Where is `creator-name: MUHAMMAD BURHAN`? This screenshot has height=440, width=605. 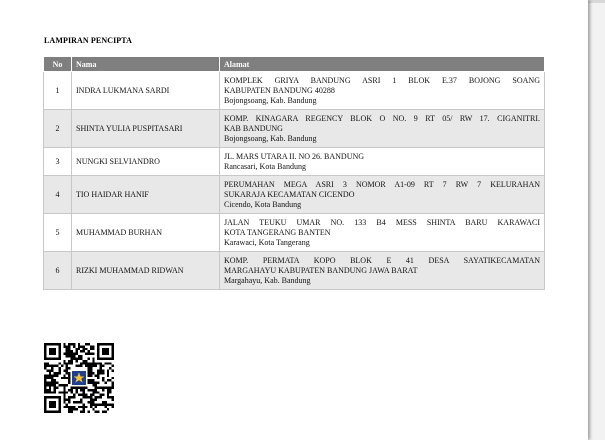
creator-name: MUHAMMAD BURHAN is located at coordinates (145, 232).